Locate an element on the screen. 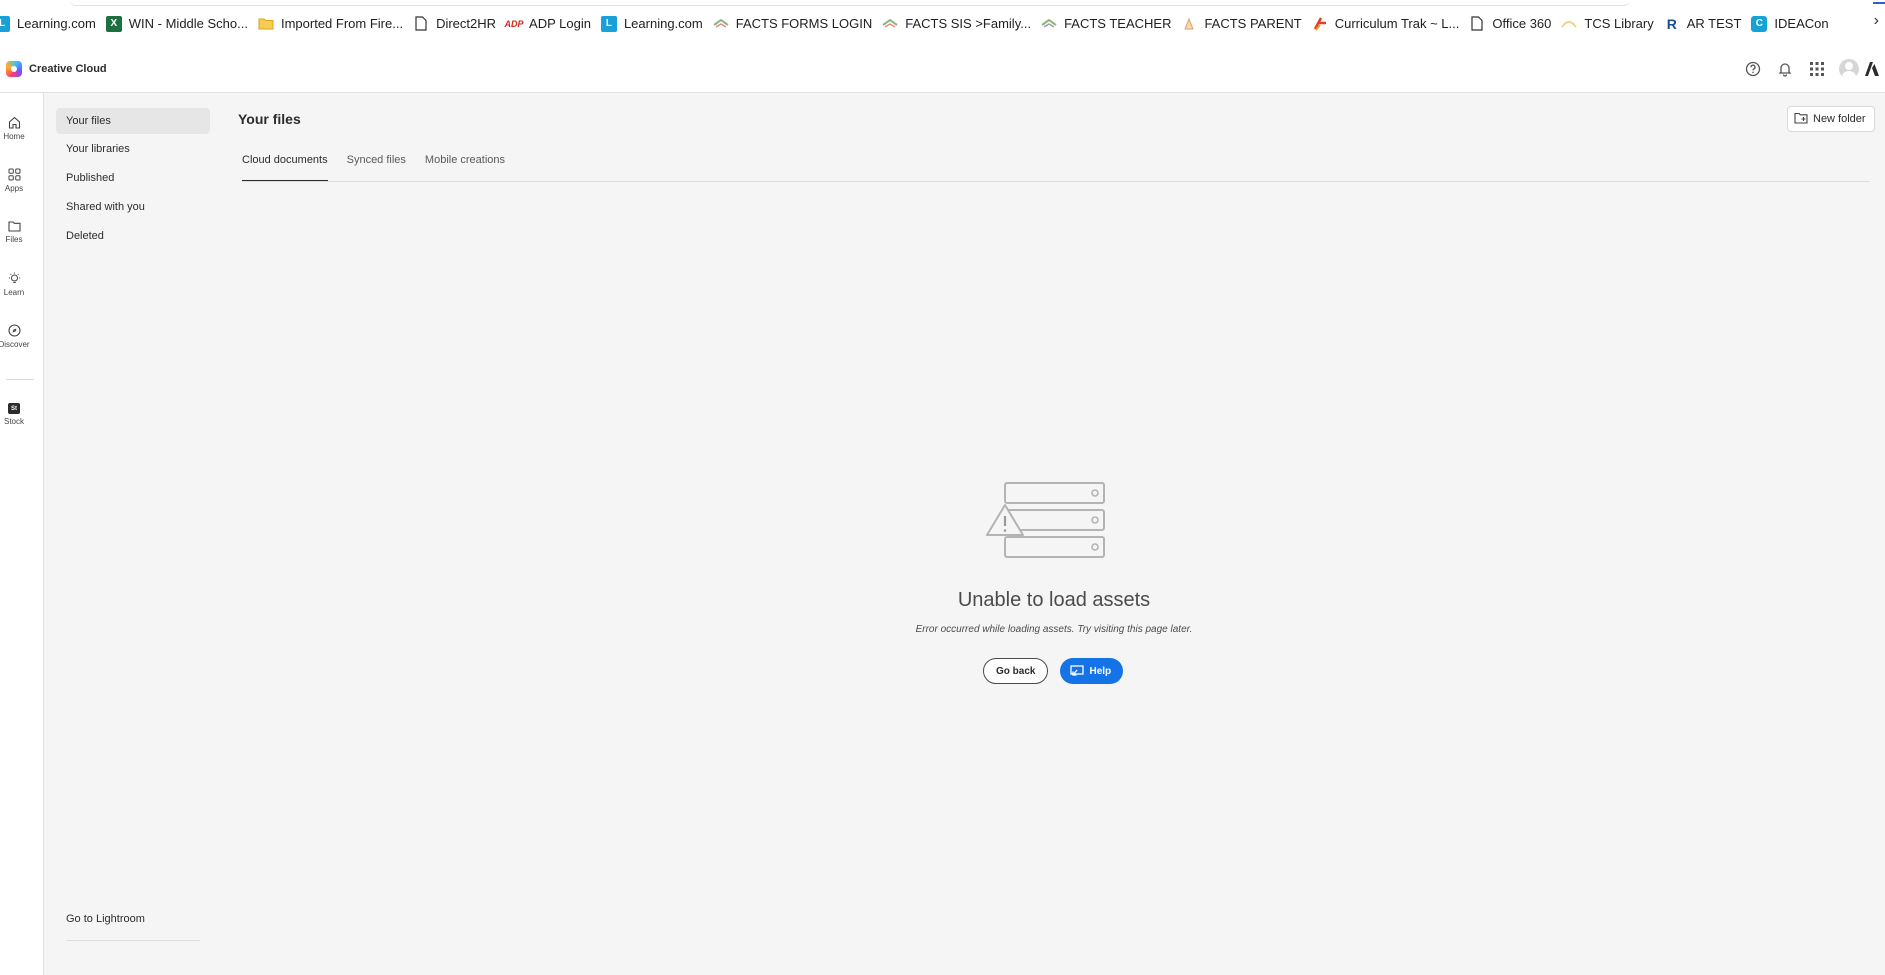 This screenshot has height=975, width=1885. bookmark-direct2hr: Direct2HR is located at coordinates (459, 24).